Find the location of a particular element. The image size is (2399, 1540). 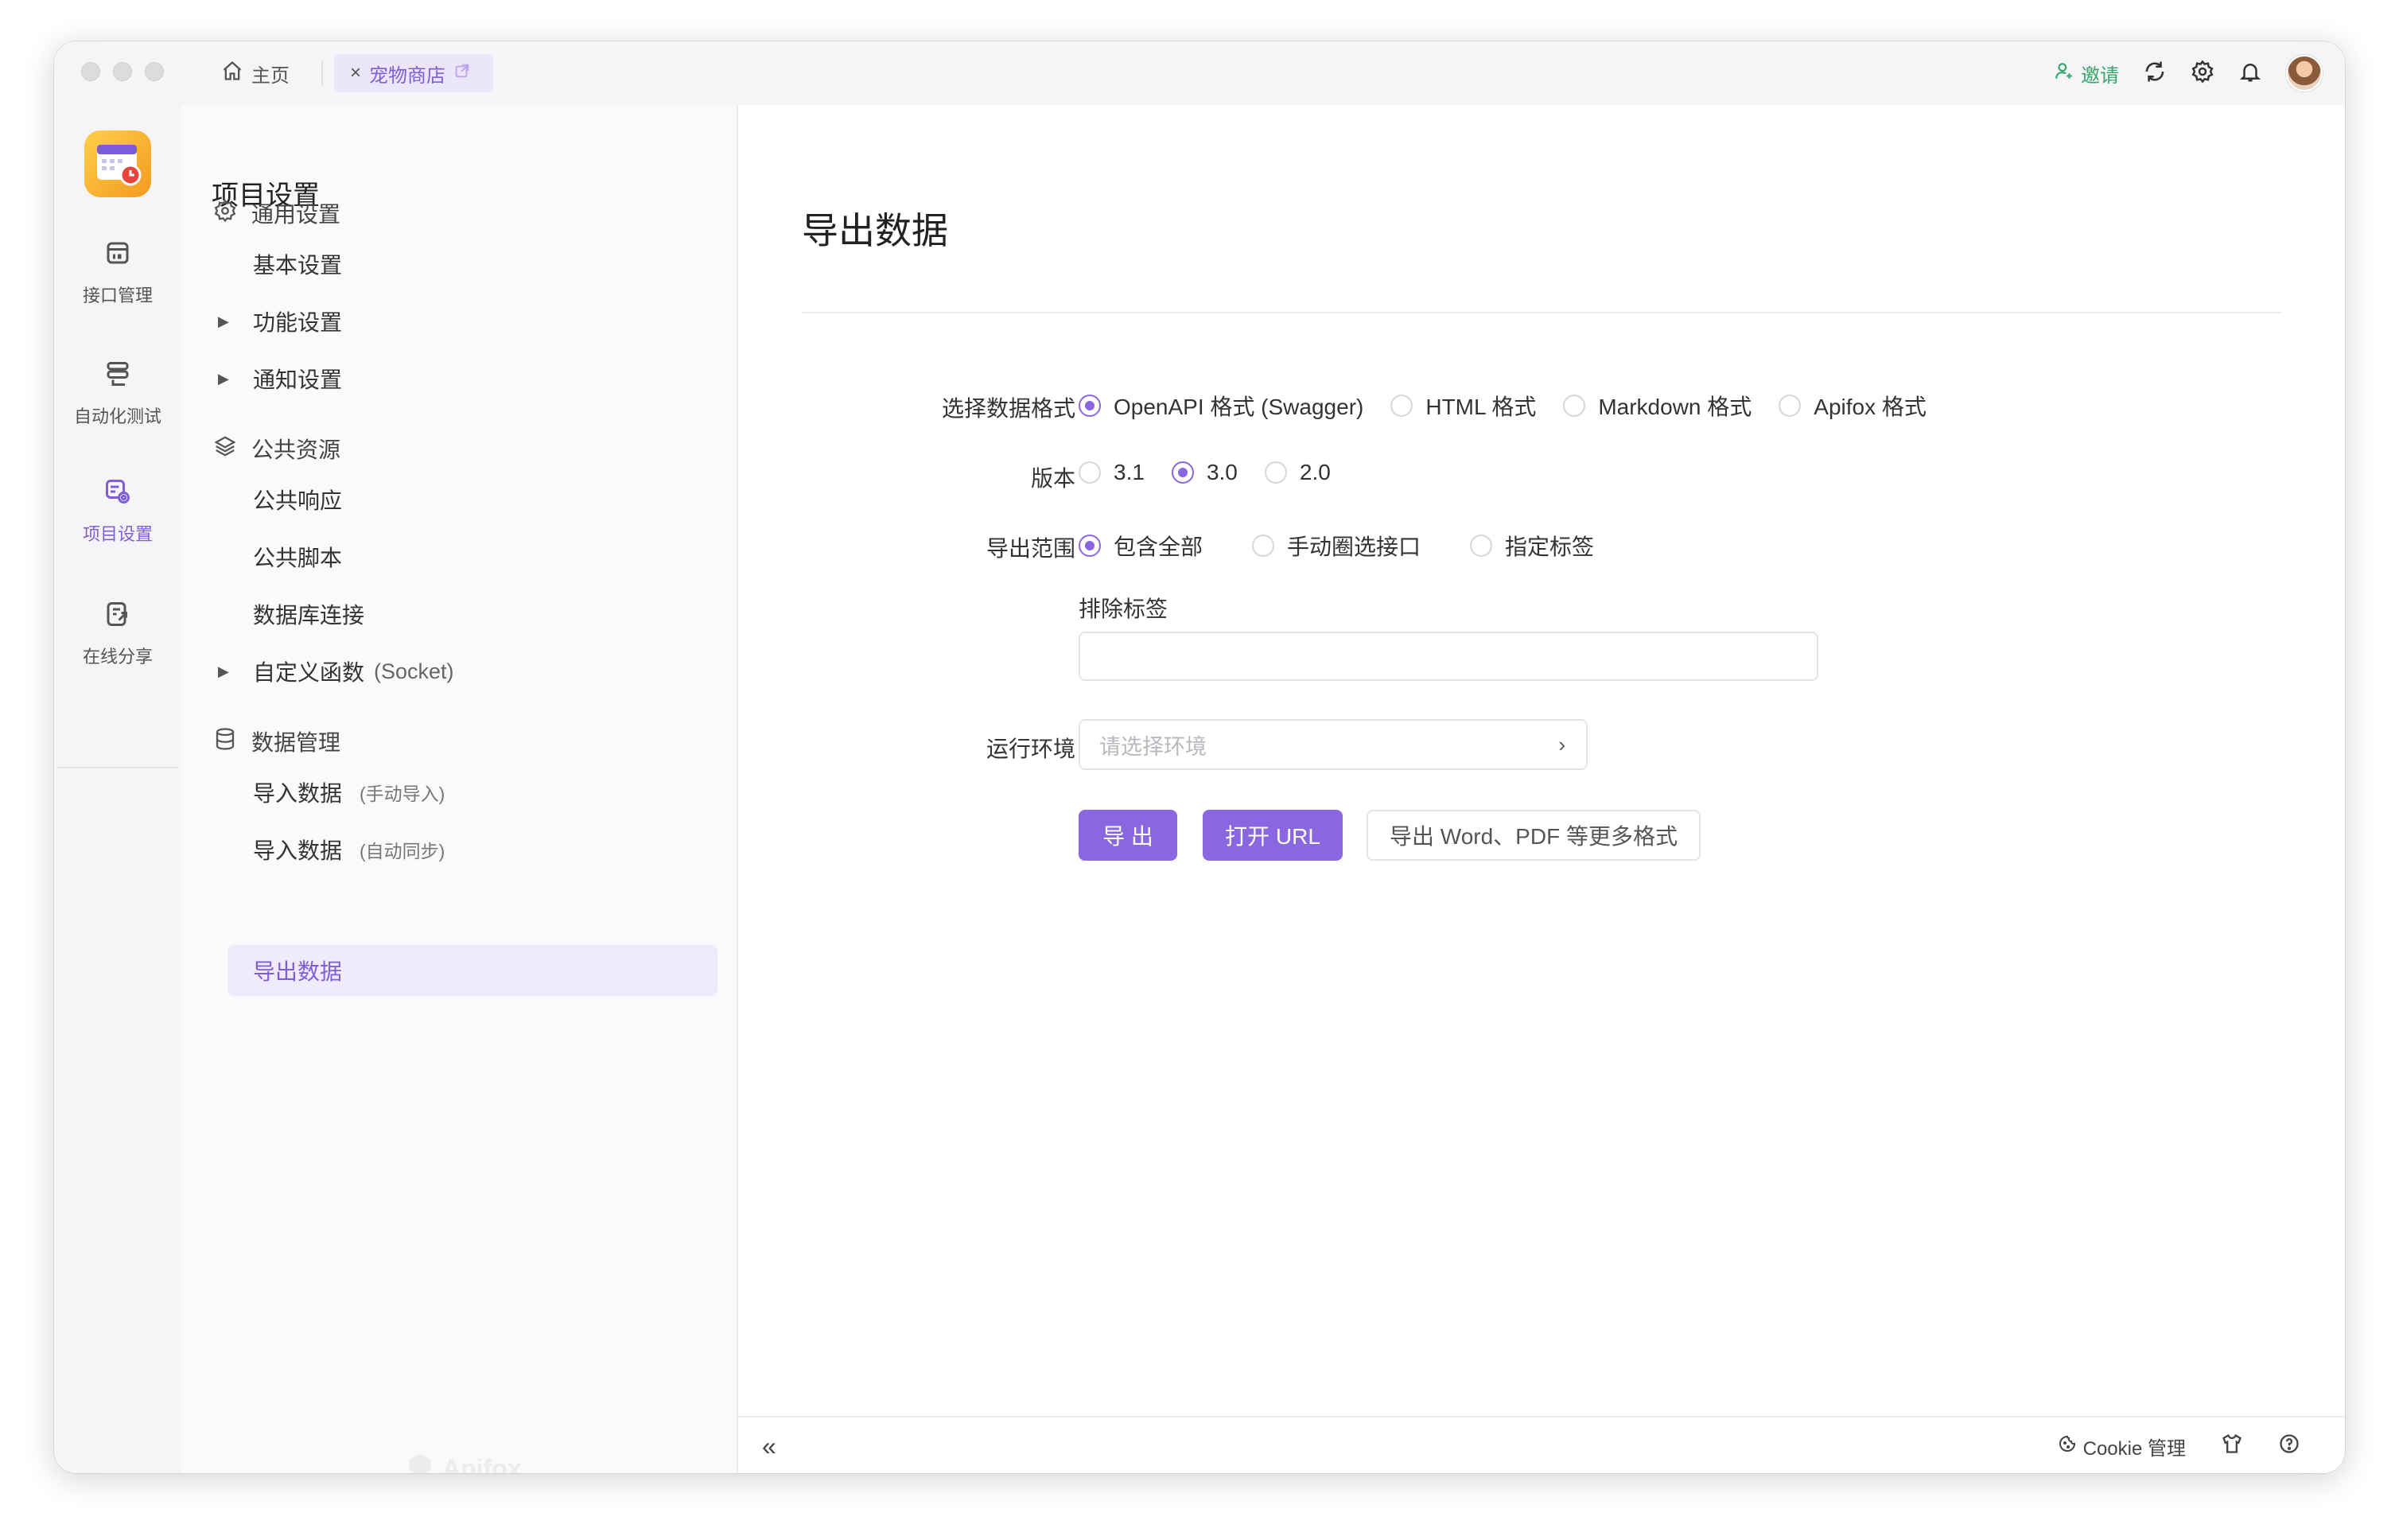

radio-format-apifox: Apifox 格式 is located at coordinates (1853, 406).